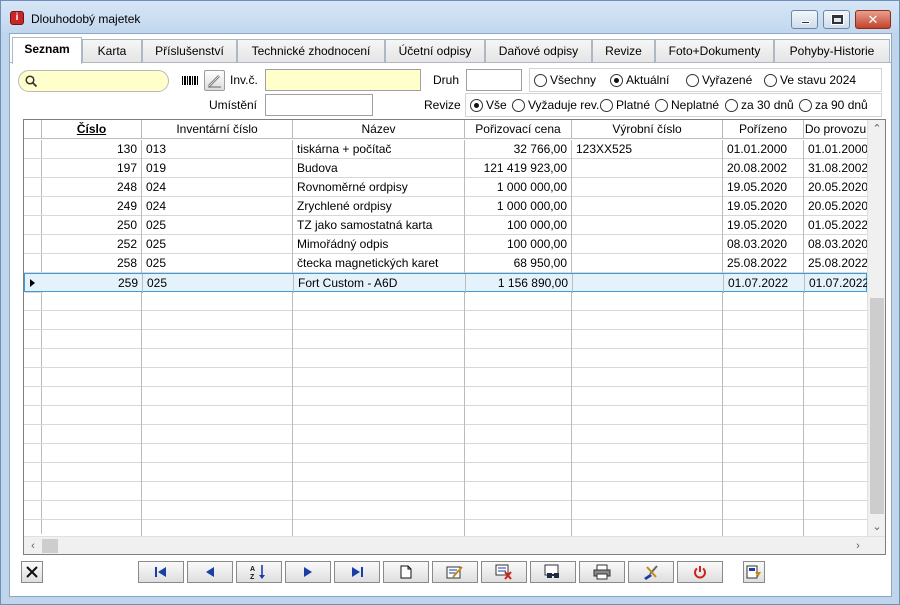 The width and height of the screenshot is (900, 605). I want to click on tools-button, so click(651, 572).